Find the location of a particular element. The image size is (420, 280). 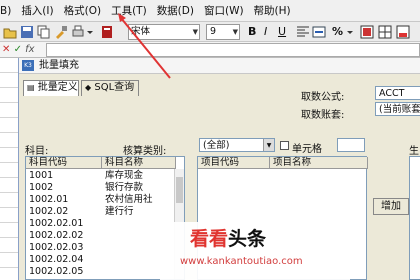

tab-document-icon: ▤ is located at coordinates (31, 87).